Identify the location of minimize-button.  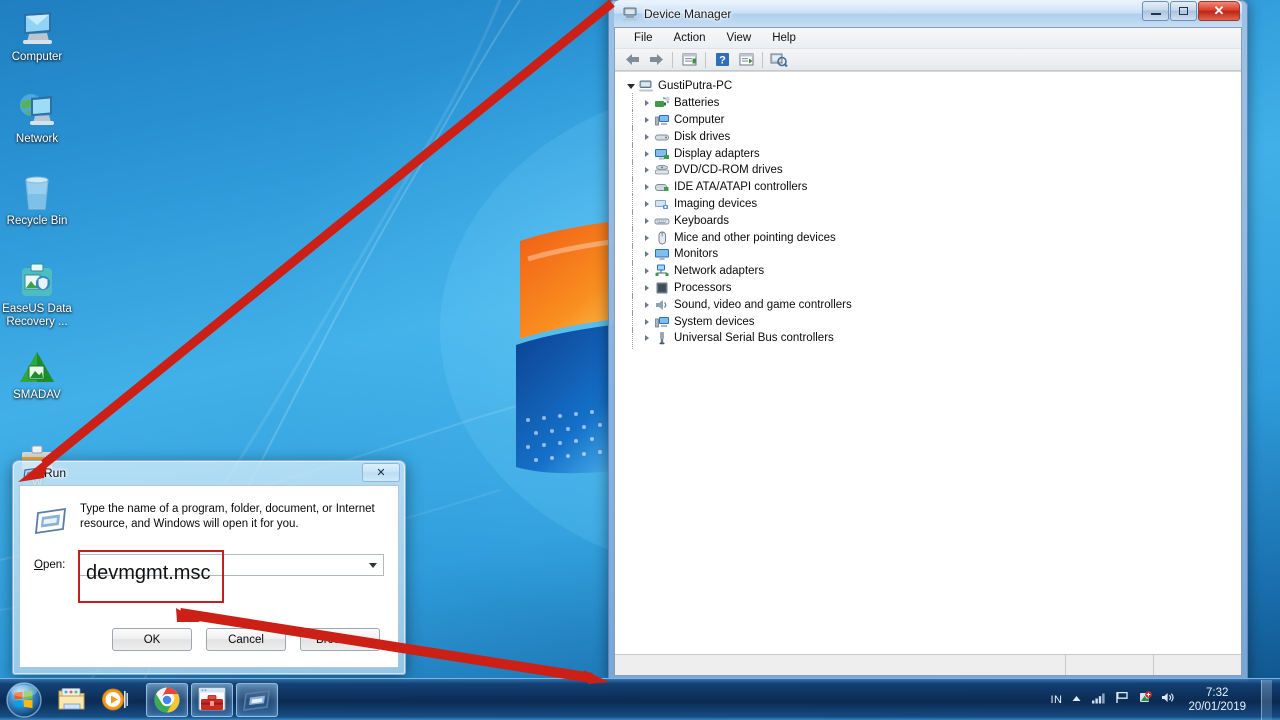
(1155, 11).